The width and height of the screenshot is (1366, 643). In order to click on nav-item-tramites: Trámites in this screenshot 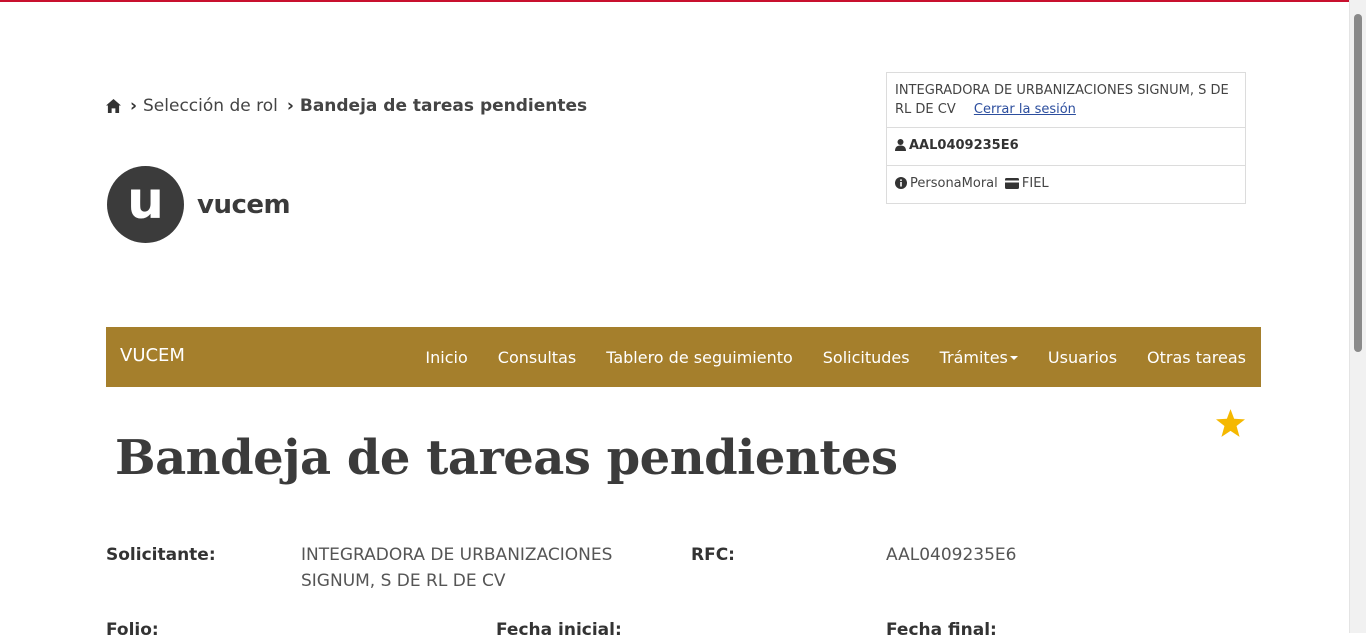, I will do `click(979, 357)`.